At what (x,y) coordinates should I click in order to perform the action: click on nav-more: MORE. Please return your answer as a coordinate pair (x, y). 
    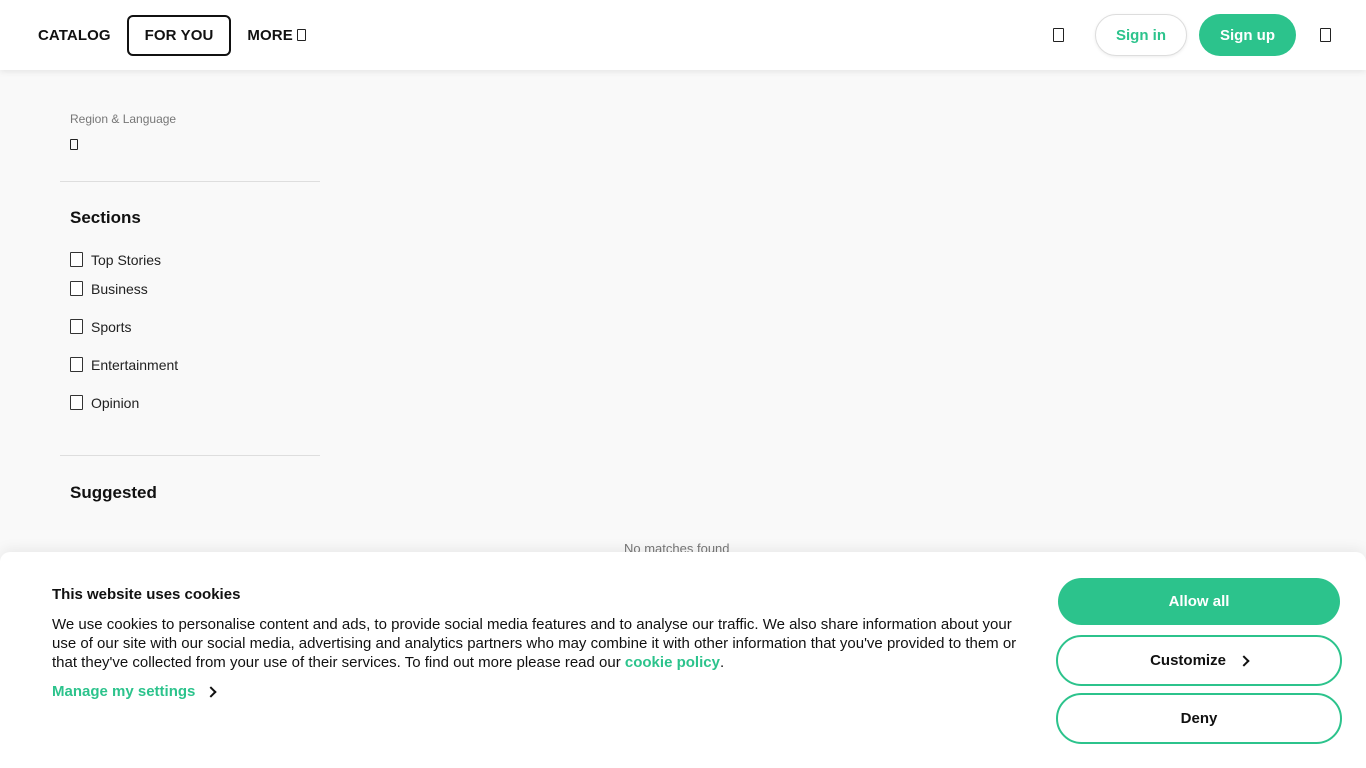
    Looking at the image, I should click on (276, 35).